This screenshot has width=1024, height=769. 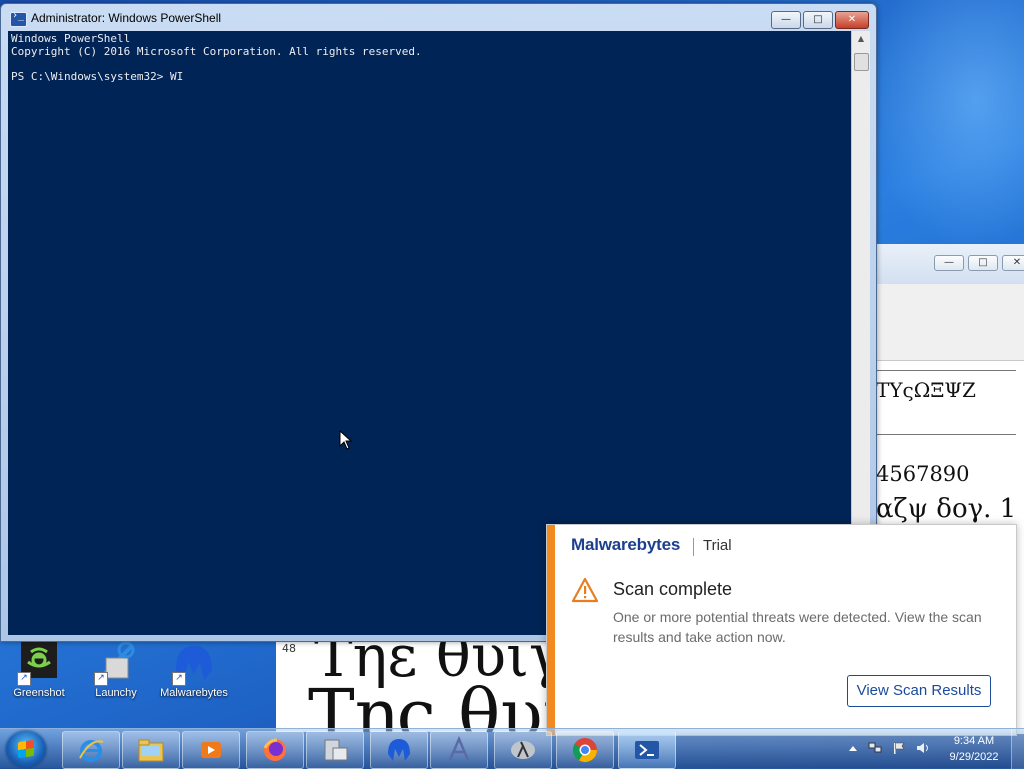 I want to click on font-tool-icon, so click(x=459, y=748).